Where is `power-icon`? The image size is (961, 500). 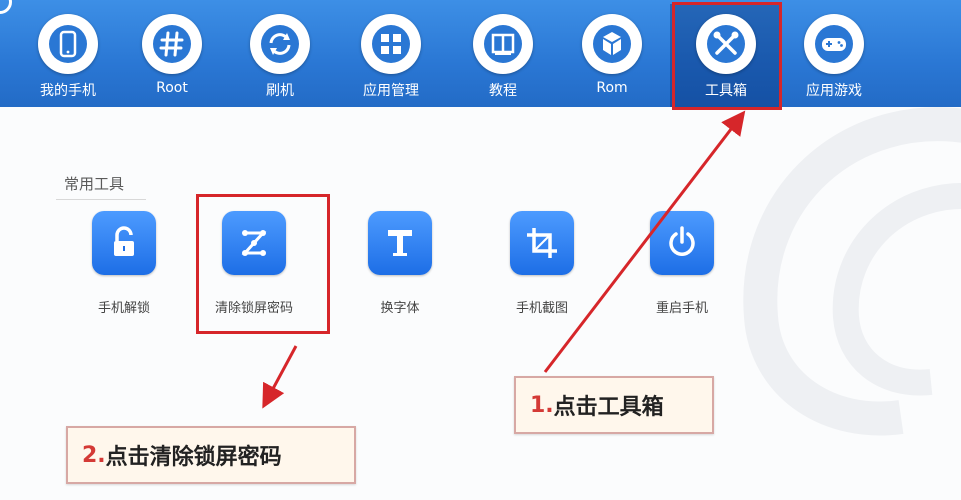 power-icon is located at coordinates (682, 243).